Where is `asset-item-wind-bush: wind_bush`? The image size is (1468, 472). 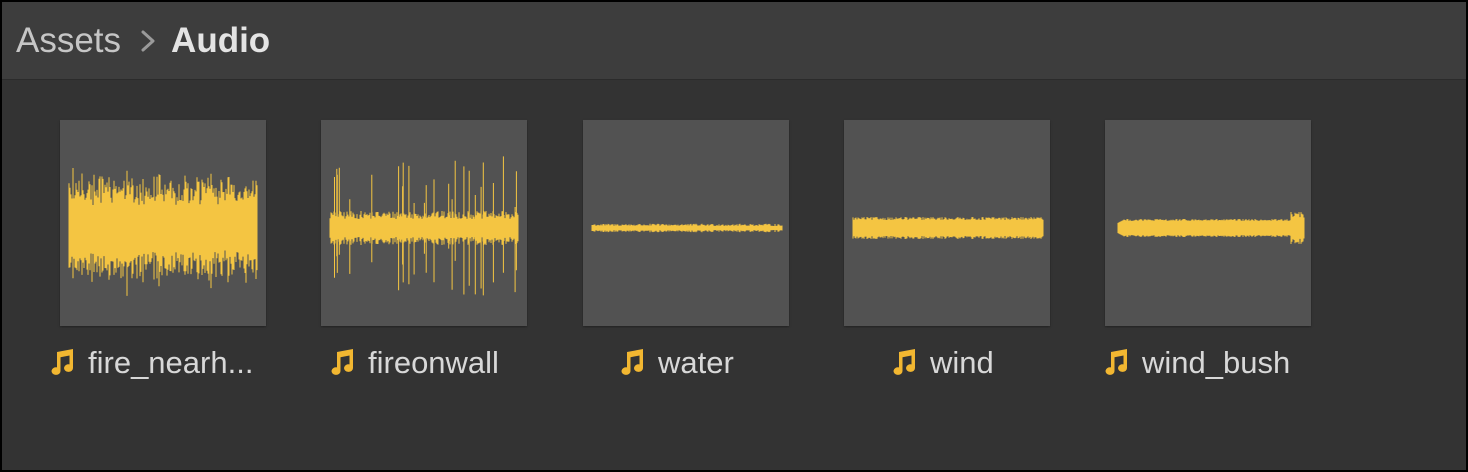 asset-item-wind-bush: wind_bush is located at coordinates (1181, 240).